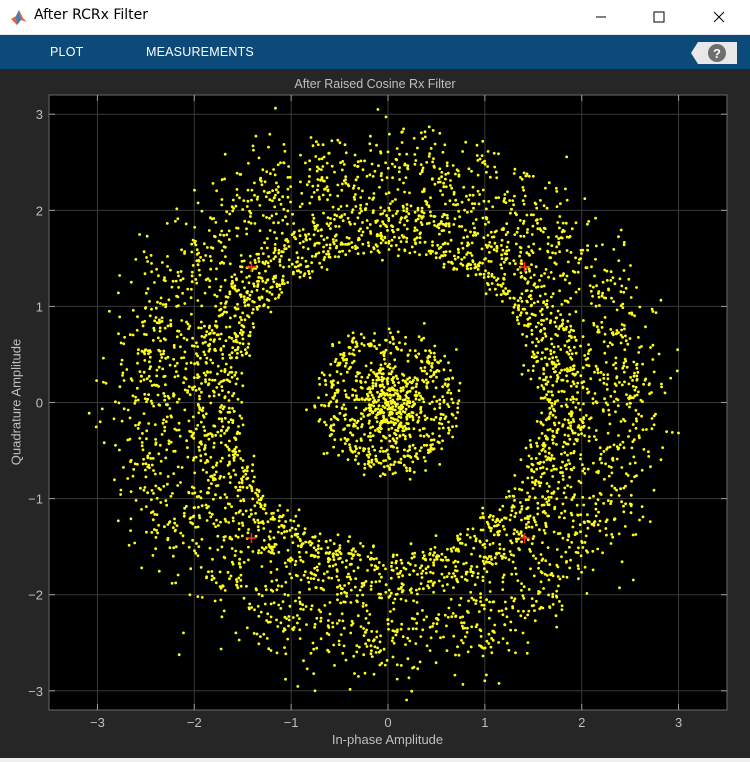  Describe the element at coordinates (659, 17) in the screenshot. I see `maximize-button` at that location.